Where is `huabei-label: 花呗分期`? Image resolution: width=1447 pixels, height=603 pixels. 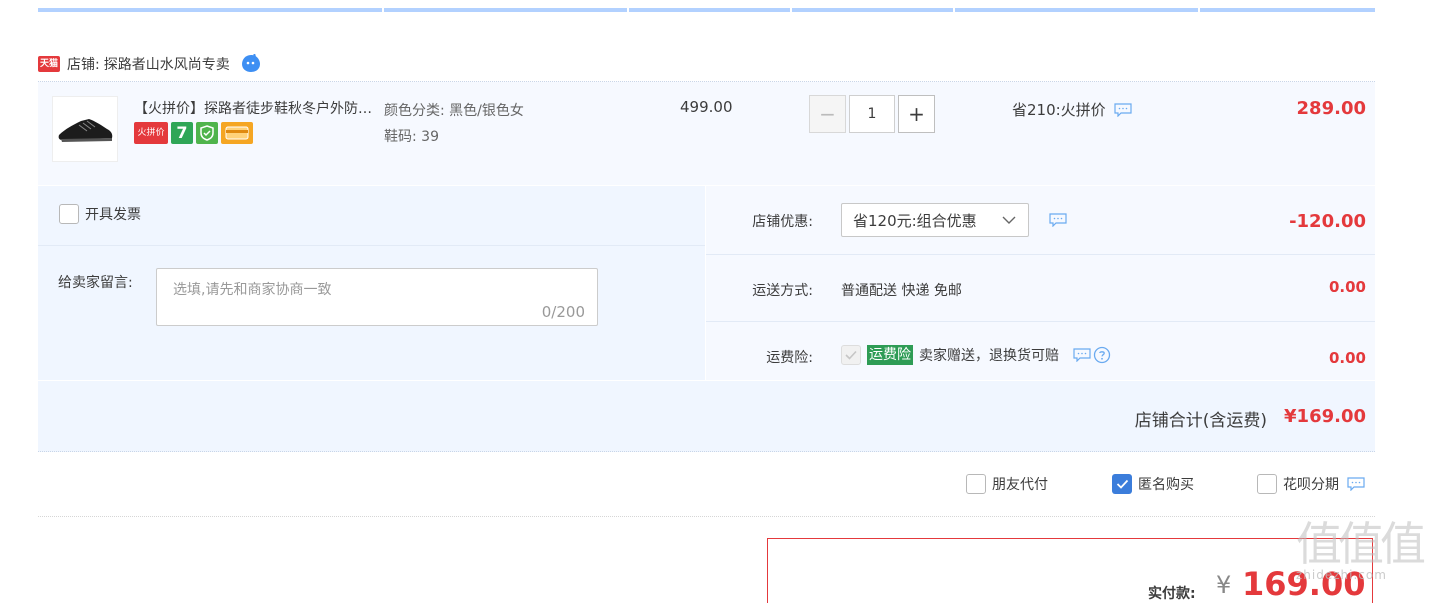 huabei-label: 花呗分期 is located at coordinates (1311, 485).